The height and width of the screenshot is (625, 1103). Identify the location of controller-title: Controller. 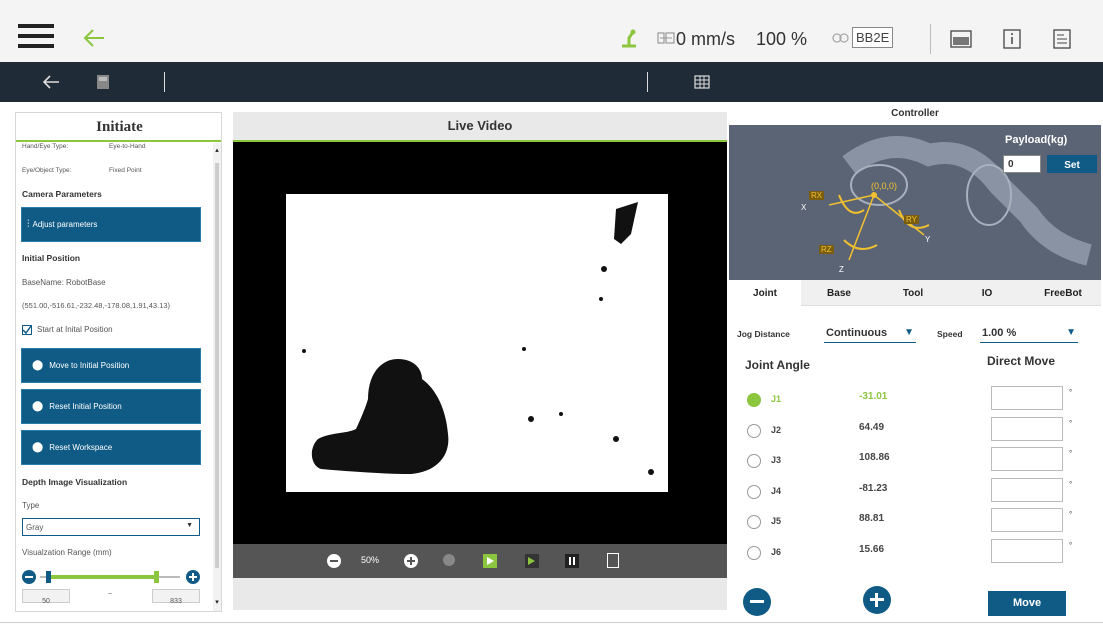
(915, 113).